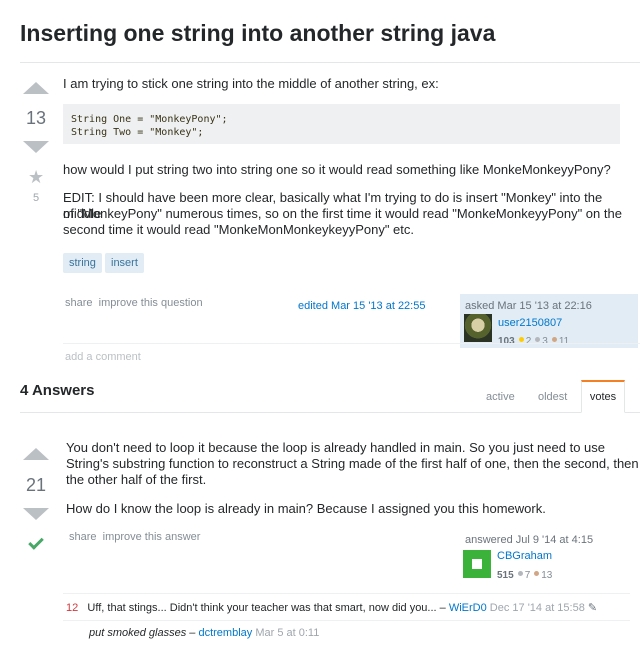 This screenshot has height=648, width=640. I want to click on silver-count: 7, so click(527, 575).